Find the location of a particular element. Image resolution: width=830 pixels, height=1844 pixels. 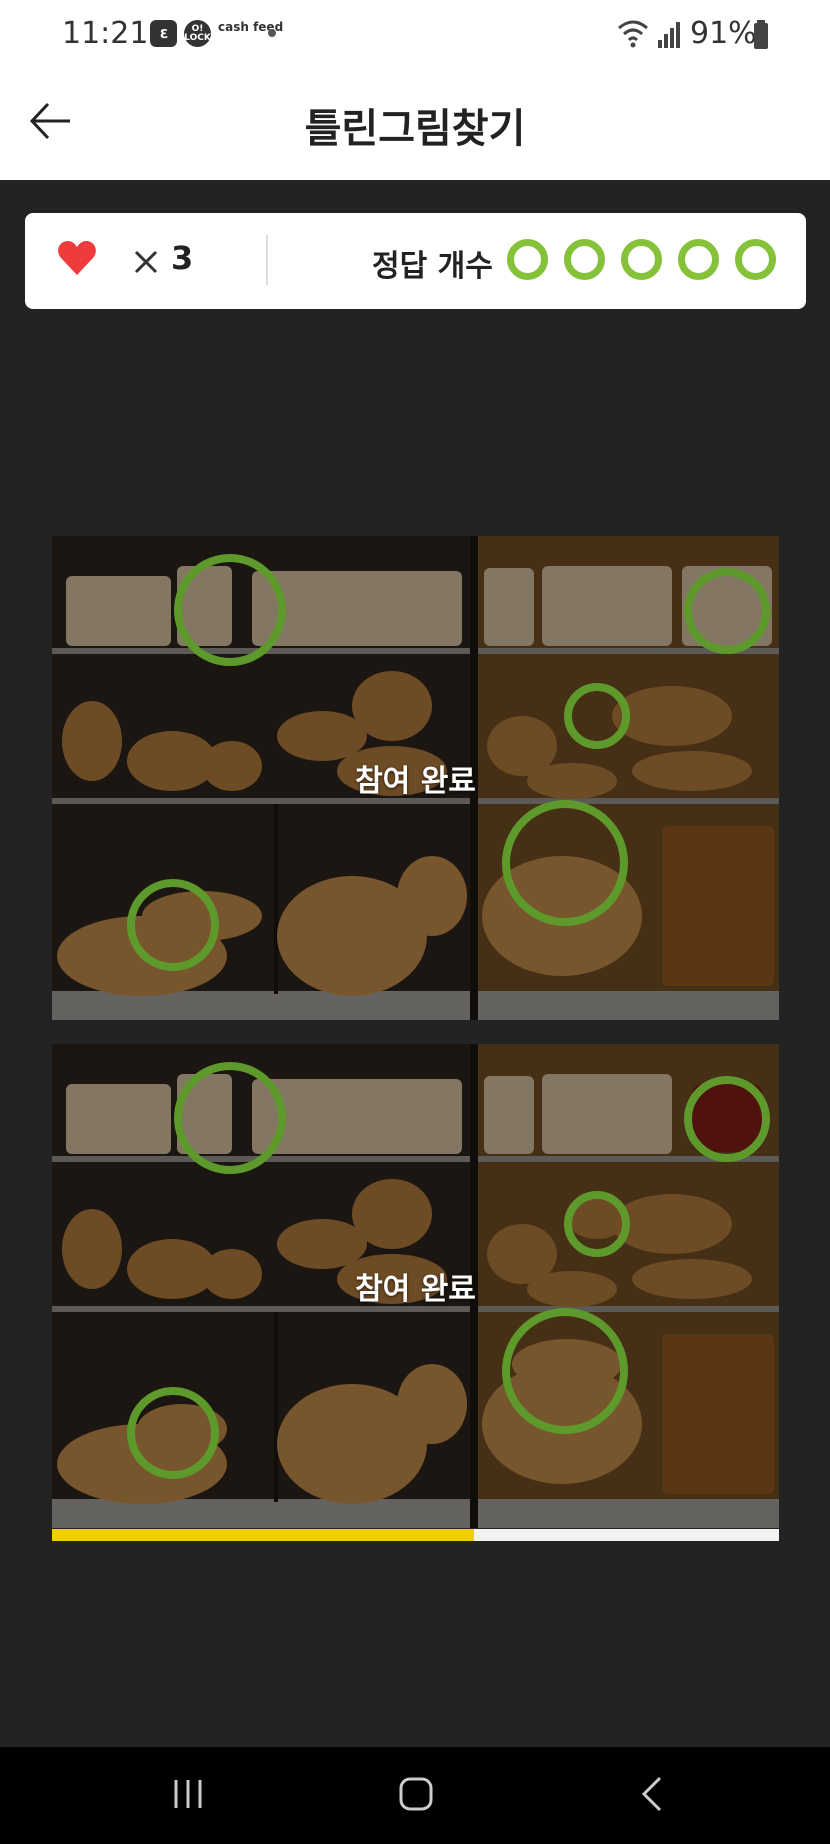

score-divider is located at coordinates (267, 260).